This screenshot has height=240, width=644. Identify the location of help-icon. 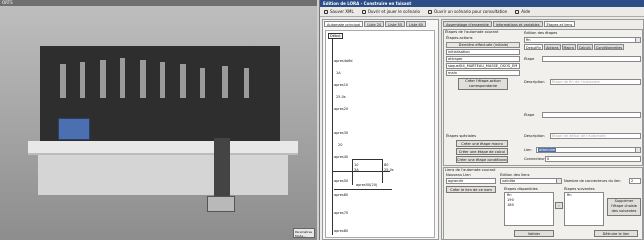
(517, 11).